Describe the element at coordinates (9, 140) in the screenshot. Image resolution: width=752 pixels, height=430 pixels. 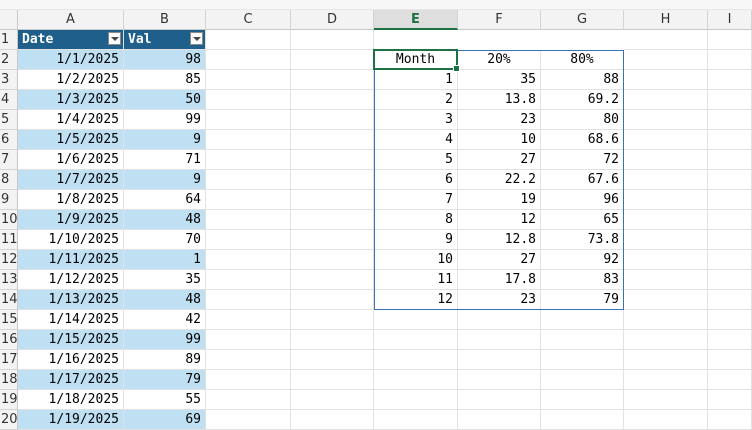
I see `row-header-6: 6` at that location.